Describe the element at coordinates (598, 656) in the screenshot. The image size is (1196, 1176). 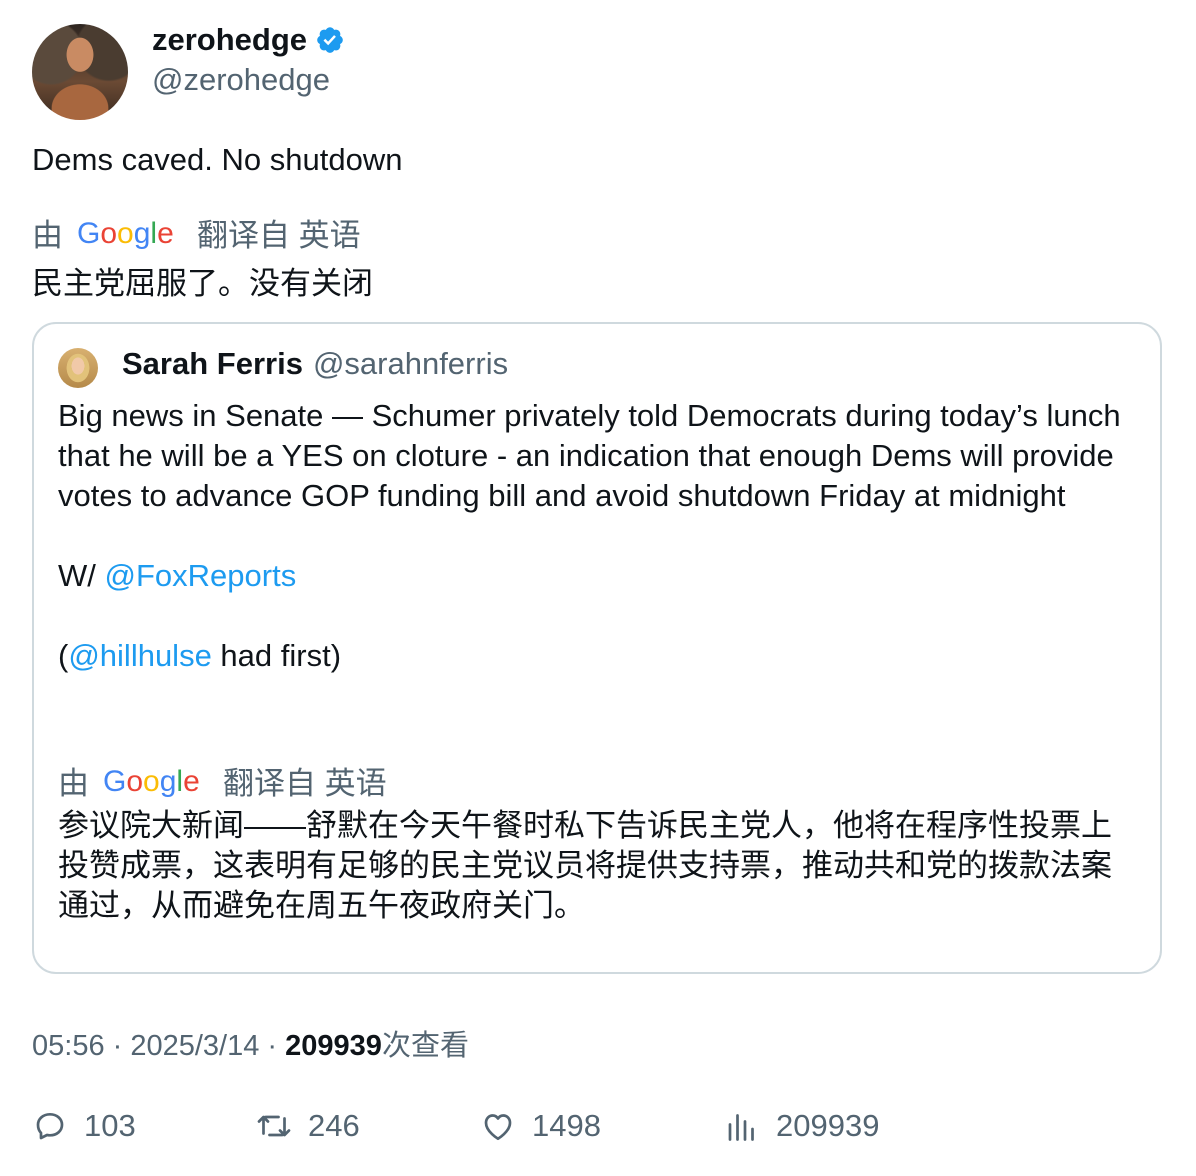
I see `quoted-credit-line: (@hillhulse had first)` at that location.